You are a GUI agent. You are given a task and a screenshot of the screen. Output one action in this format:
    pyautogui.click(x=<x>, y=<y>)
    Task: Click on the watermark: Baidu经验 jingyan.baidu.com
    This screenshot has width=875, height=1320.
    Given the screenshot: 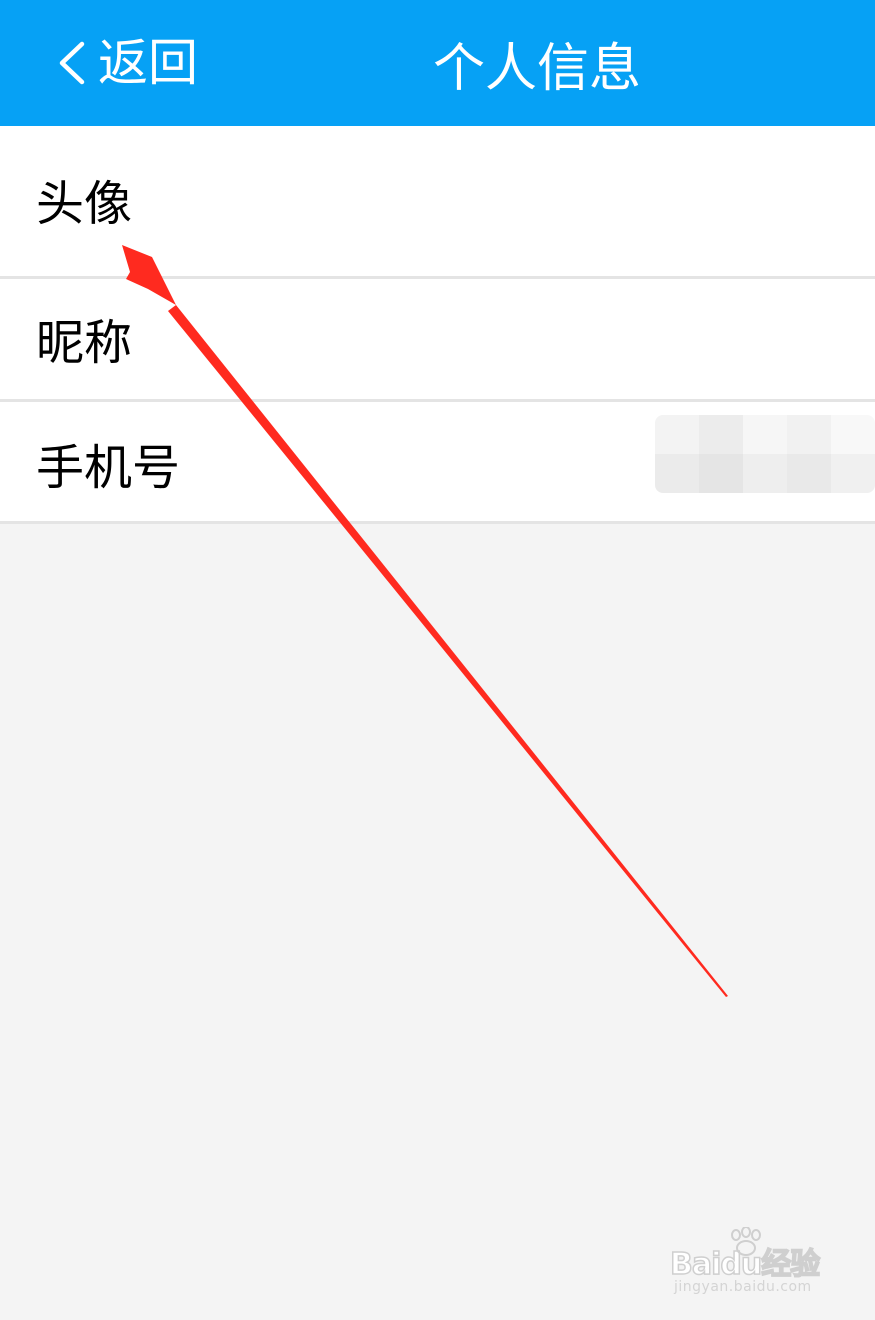 What is the action you would take?
    pyautogui.click(x=752, y=1265)
    